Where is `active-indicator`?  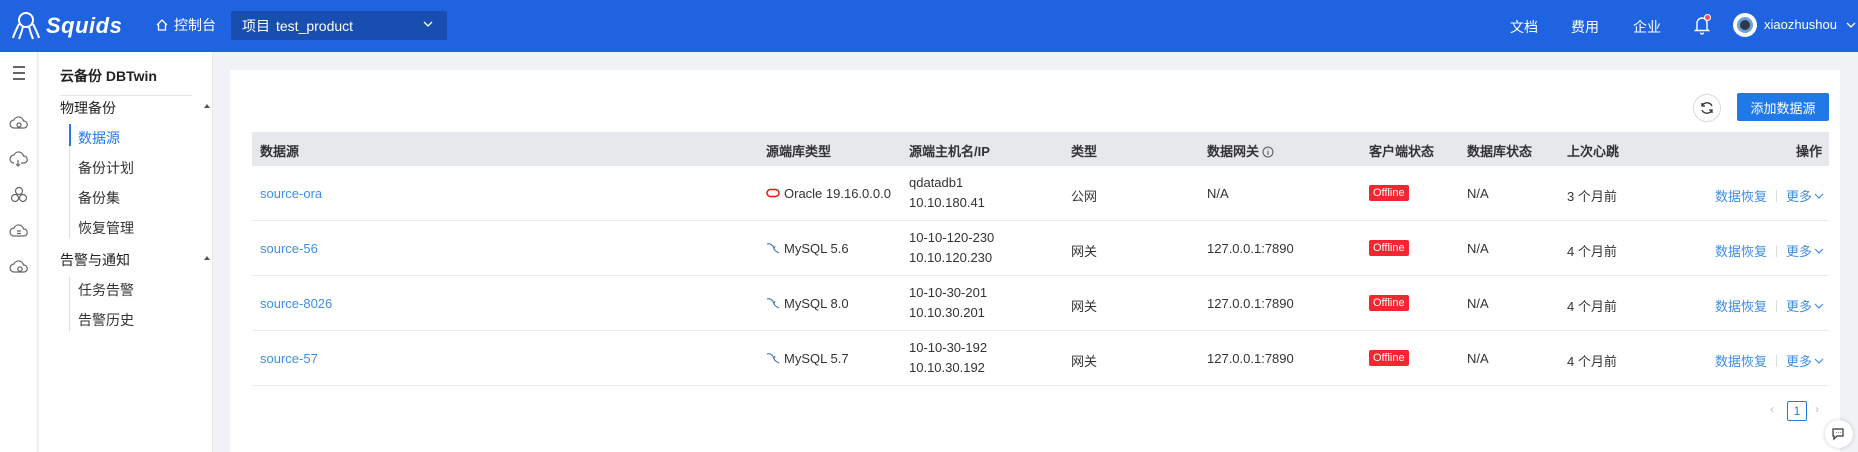
active-indicator is located at coordinates (70, 135).